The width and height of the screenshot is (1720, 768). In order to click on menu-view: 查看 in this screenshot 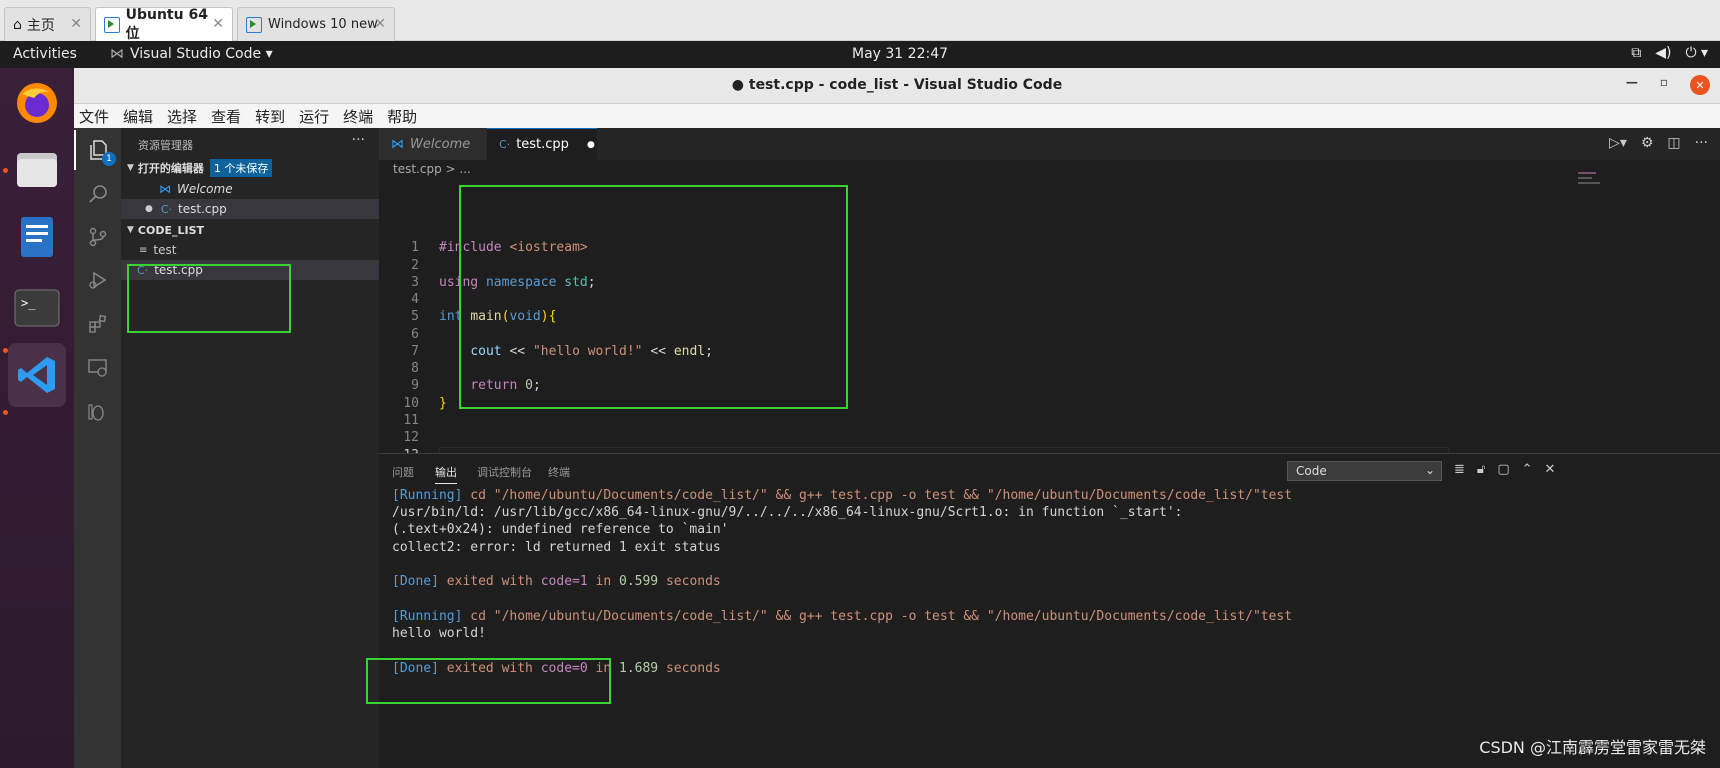, I will do `click(226, 116)`.